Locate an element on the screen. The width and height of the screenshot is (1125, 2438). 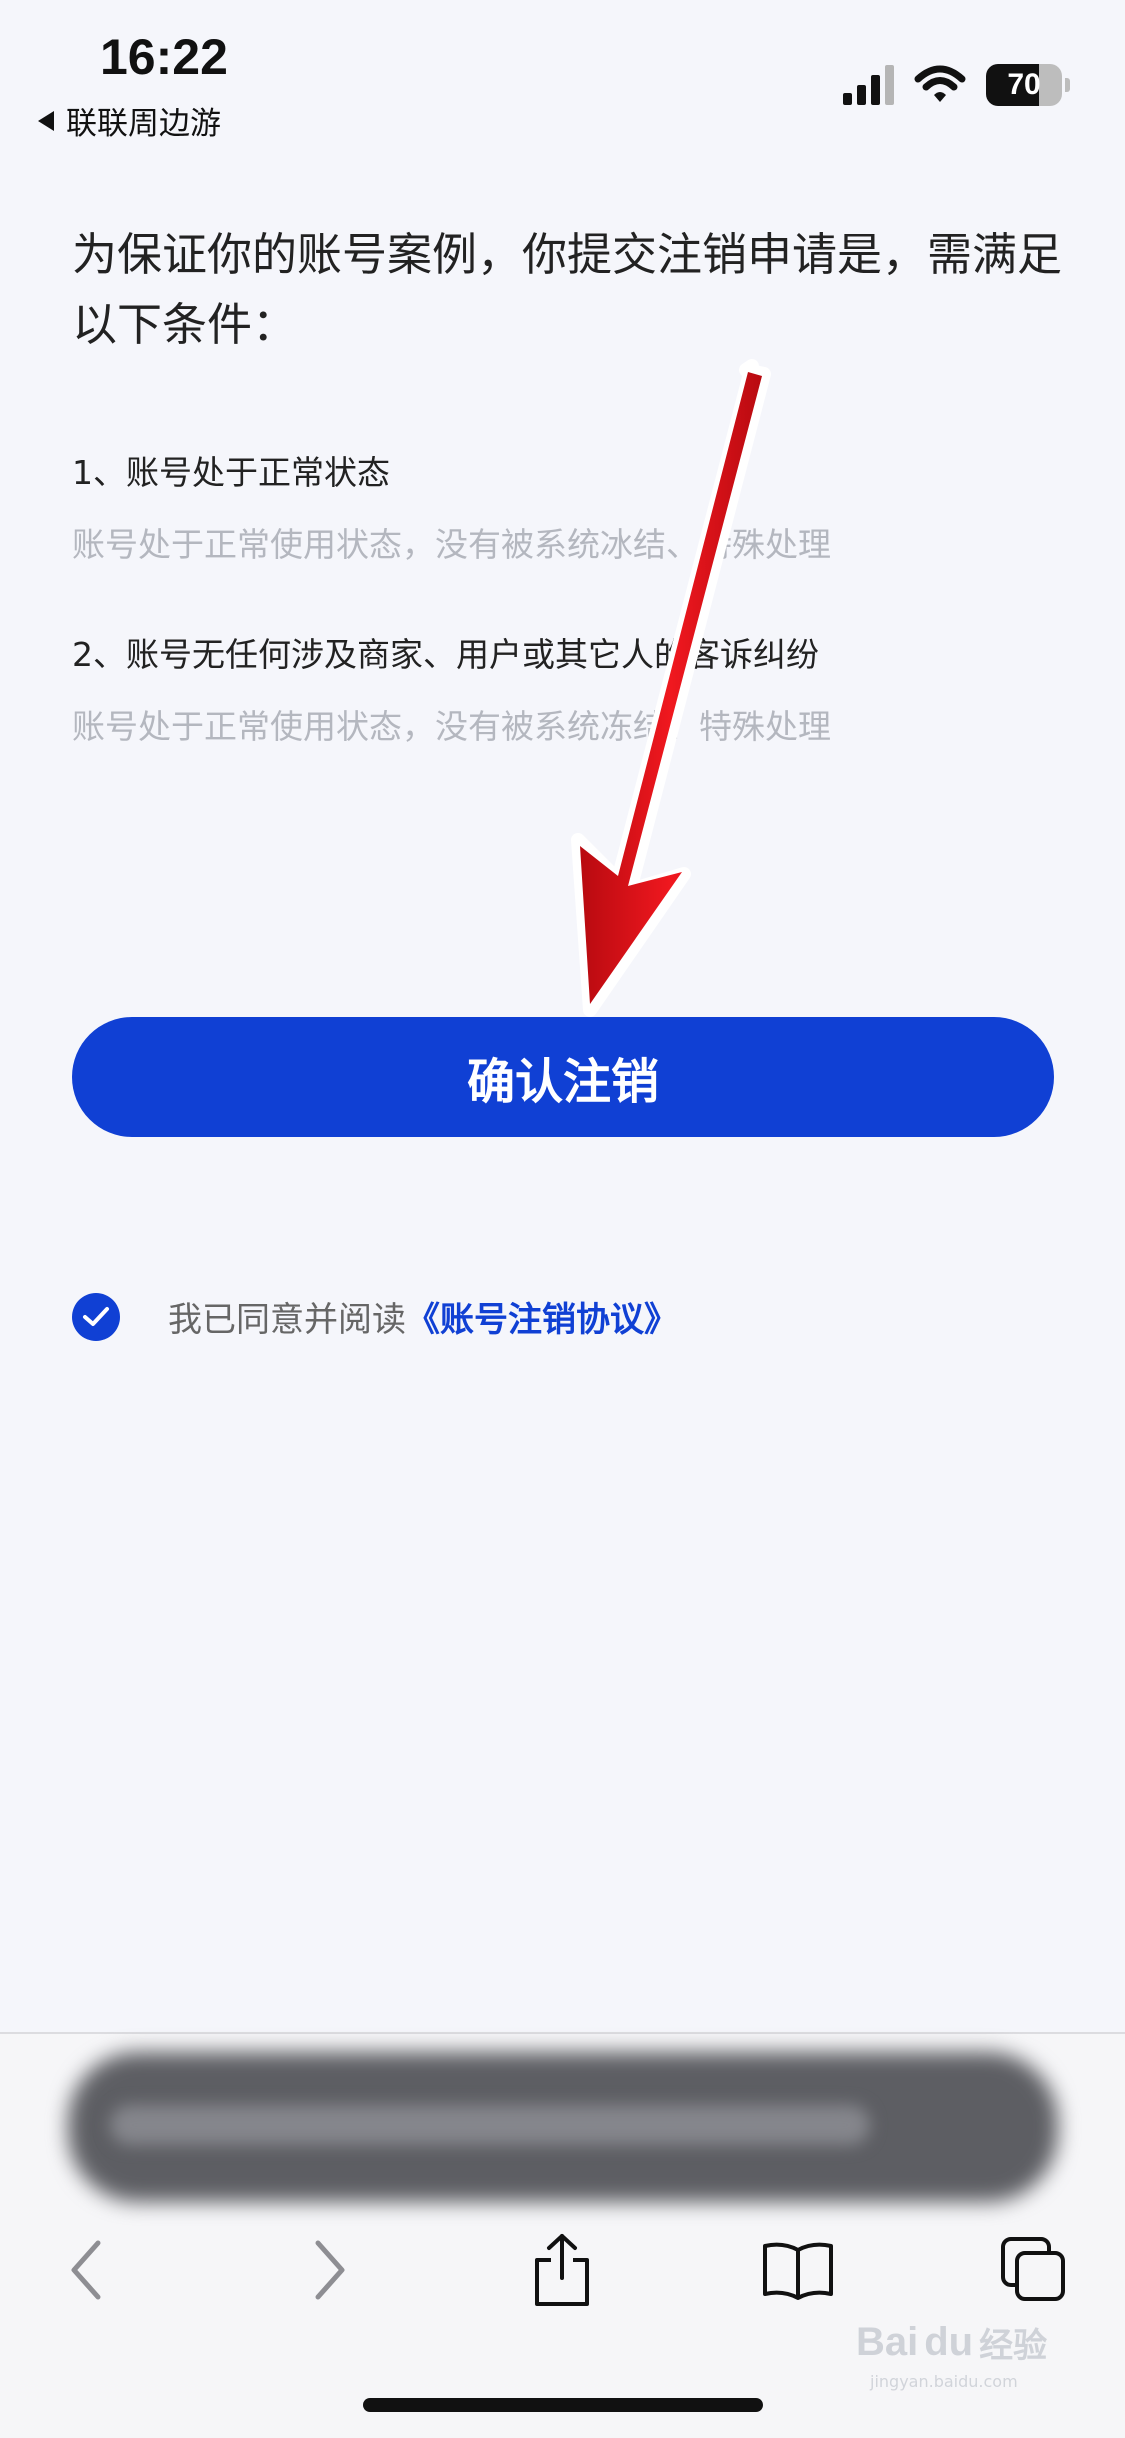
confirm-cancellation-button: 确认注销 is located at coordinates (563, 1077).